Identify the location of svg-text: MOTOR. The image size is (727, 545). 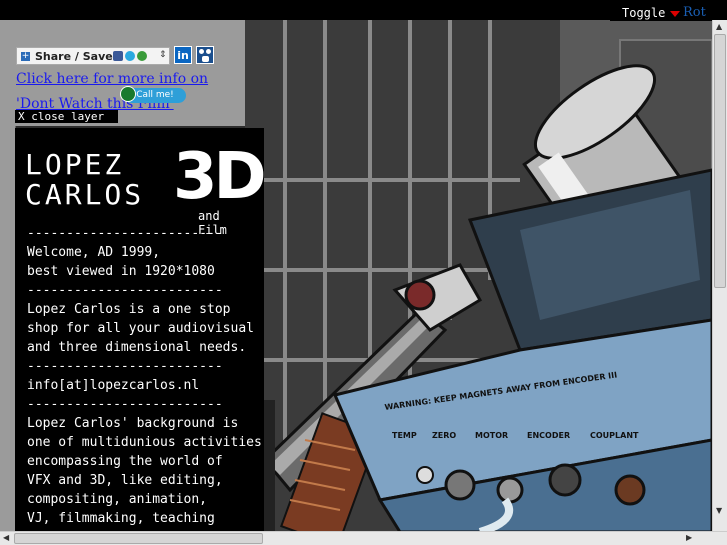
(491, 435).